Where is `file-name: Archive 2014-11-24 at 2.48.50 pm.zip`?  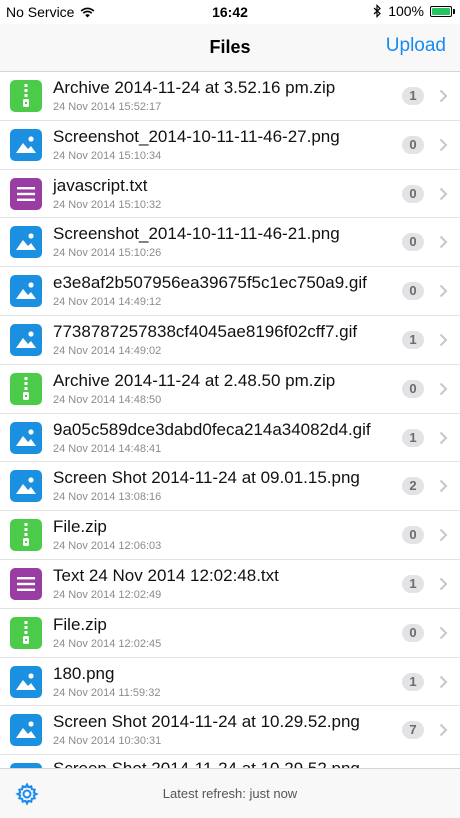 file-name: Archive 2014-11-24 at 2.48.50 pm.zip is located at coordinates (194, 380).